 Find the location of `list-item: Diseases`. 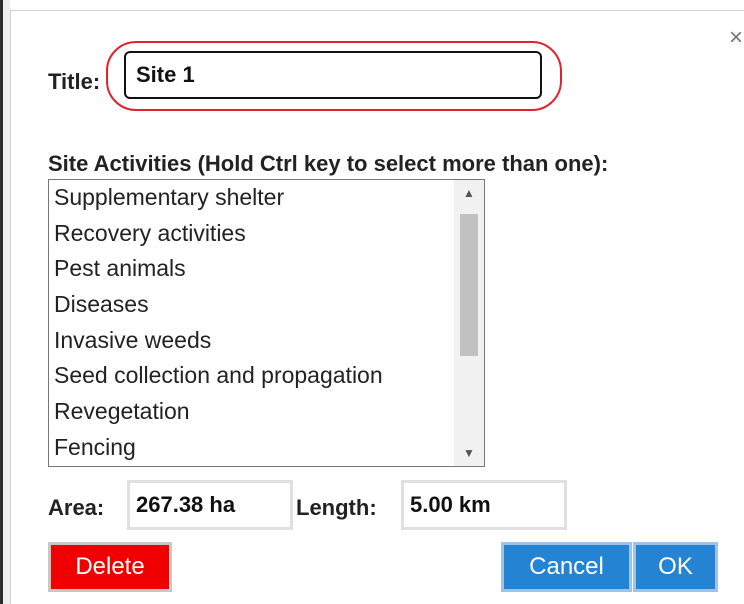

list-item: Diseases is located at coordinates (266, 305).